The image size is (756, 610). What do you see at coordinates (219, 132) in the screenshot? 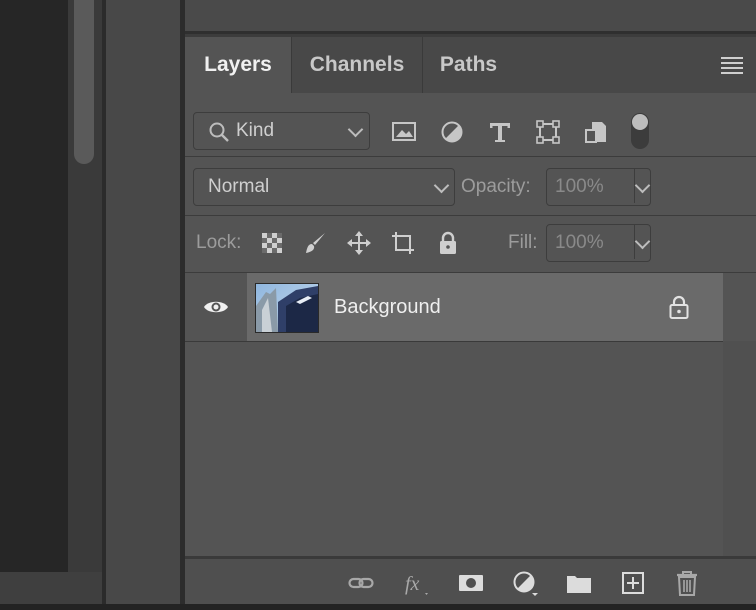
I see `search-icon` at bounding box center [219, 132].